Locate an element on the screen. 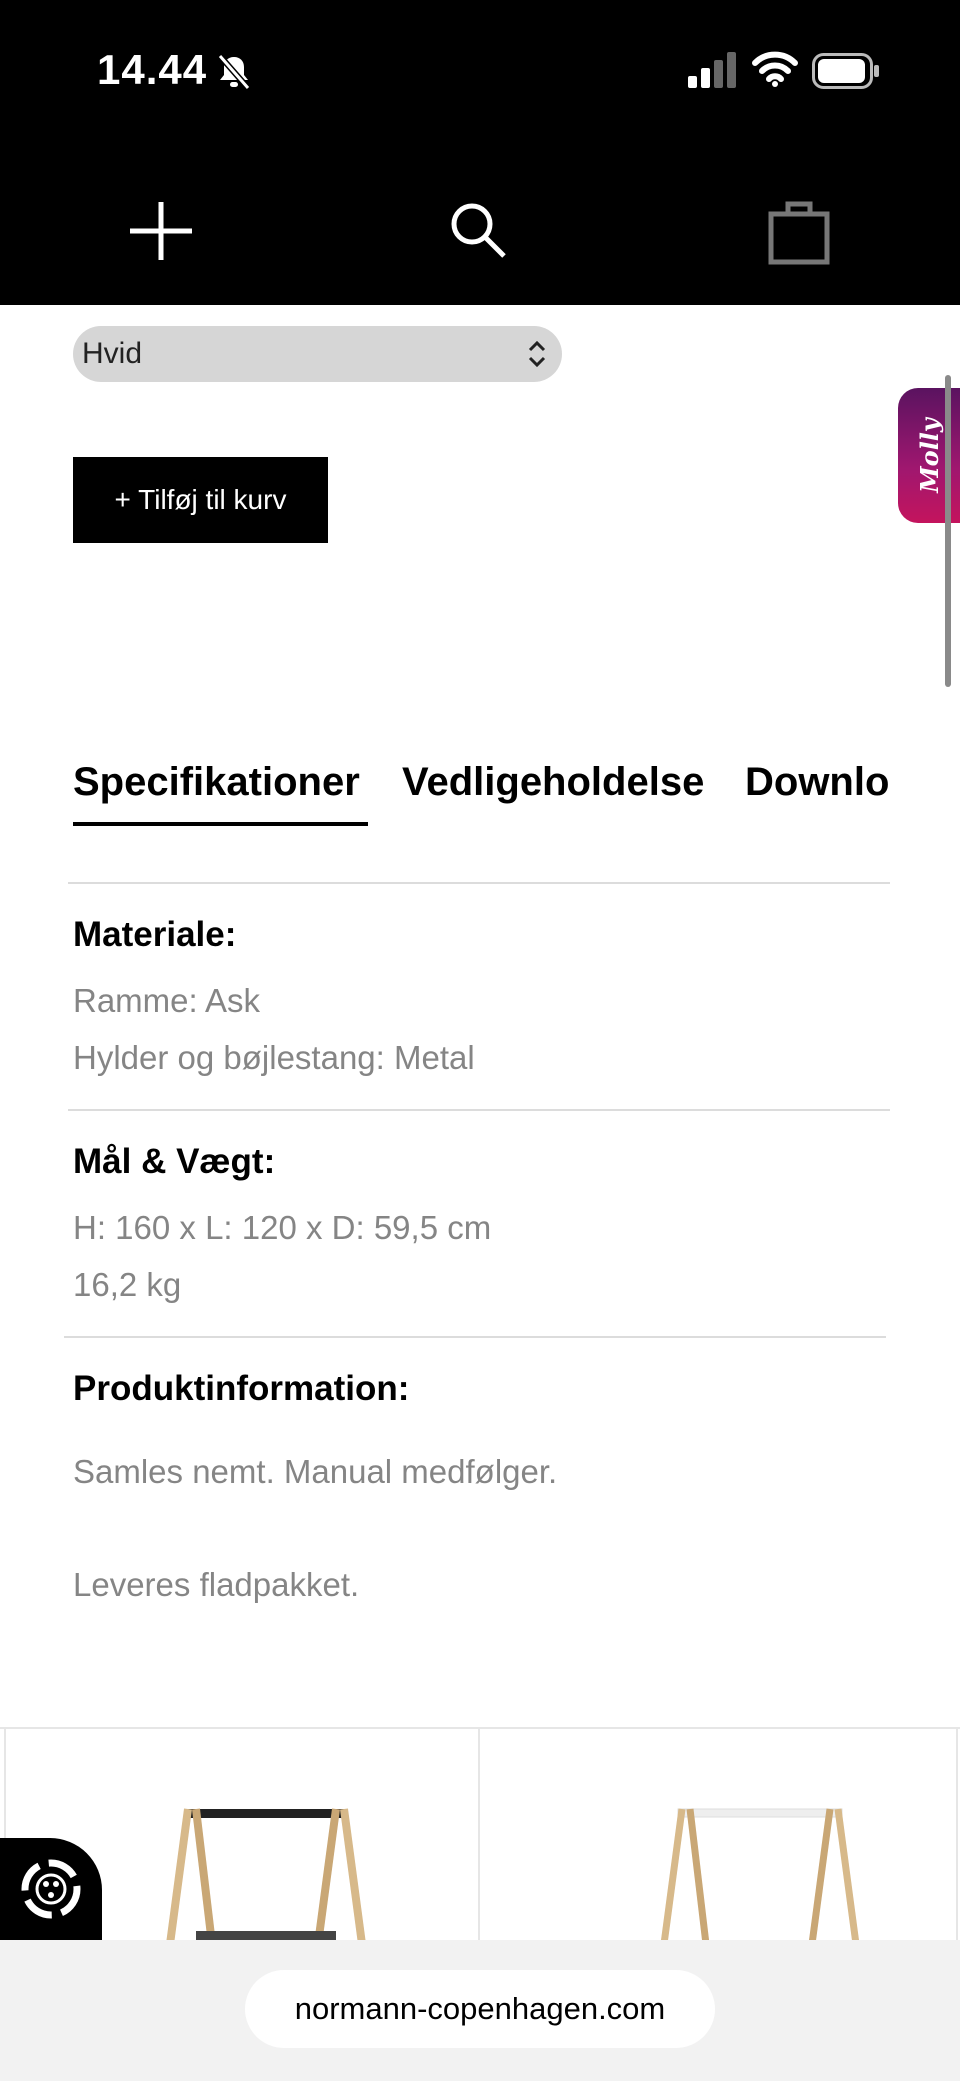  color-select-value: Hvid is located at coordinates (112, 353).